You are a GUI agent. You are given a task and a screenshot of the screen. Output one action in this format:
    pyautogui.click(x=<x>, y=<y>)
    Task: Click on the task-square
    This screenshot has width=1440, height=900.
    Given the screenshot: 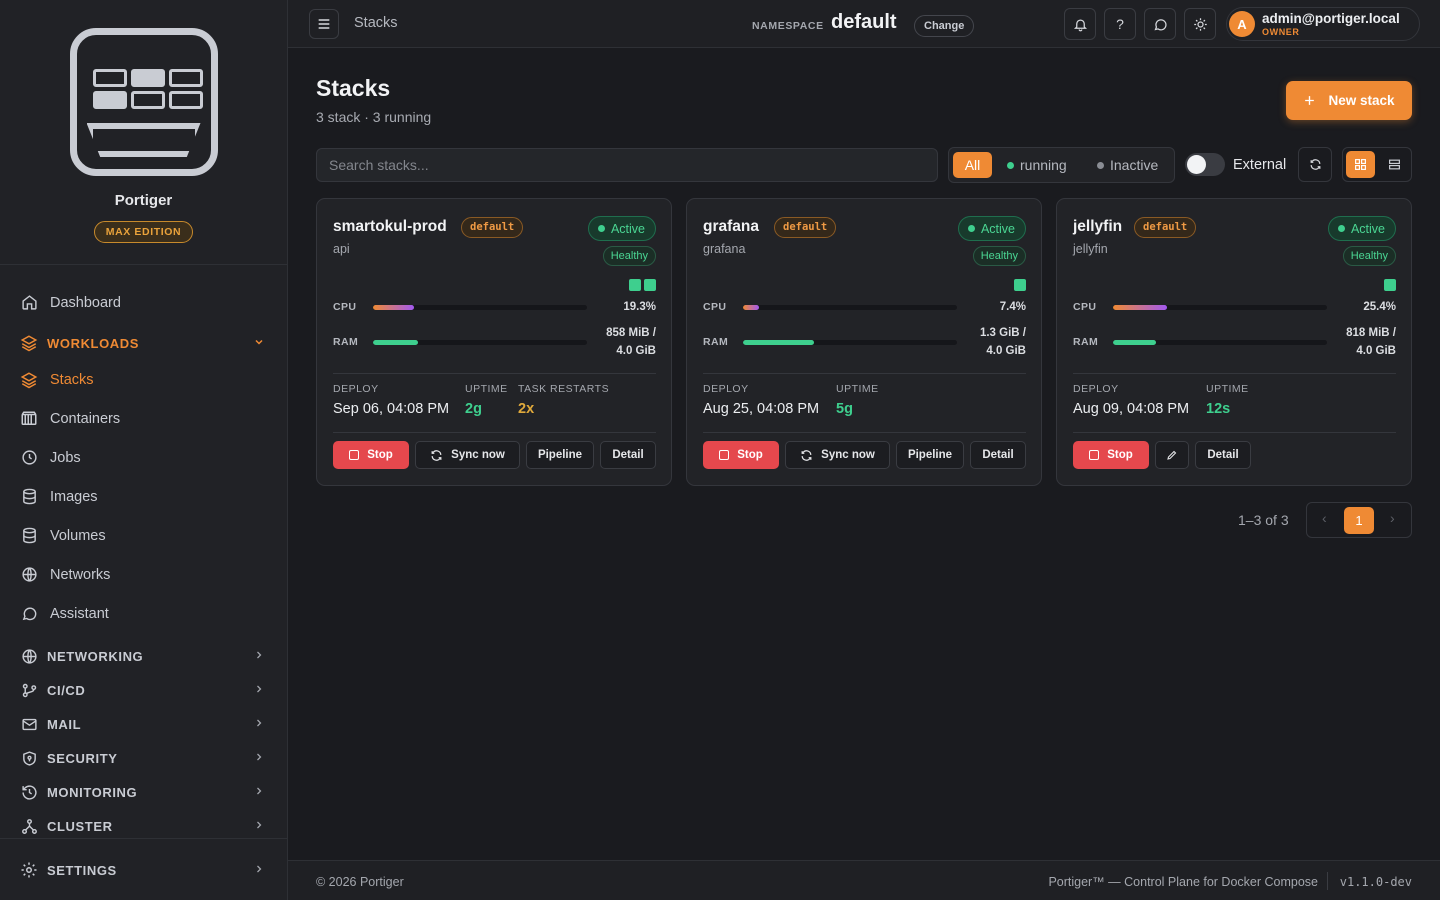 What is the action you would take?
    pyautogui.click(x=635, y=285)
    